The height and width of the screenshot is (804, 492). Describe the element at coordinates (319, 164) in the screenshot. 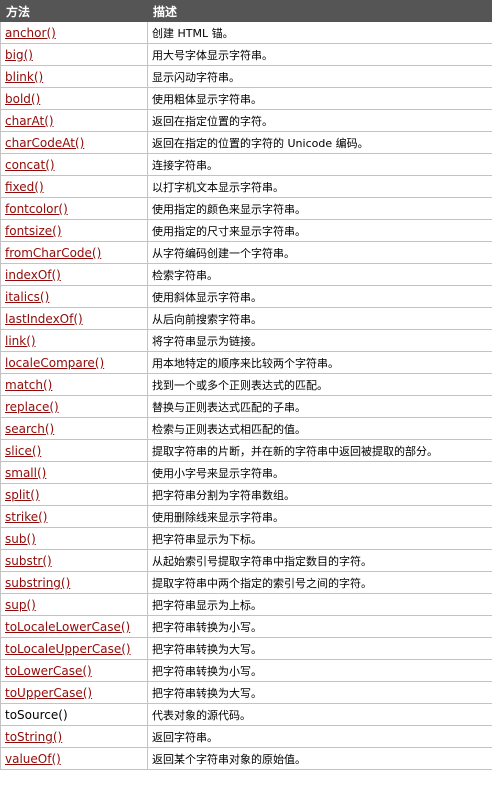

I see `description-cell: 连接字符串。` at that location.